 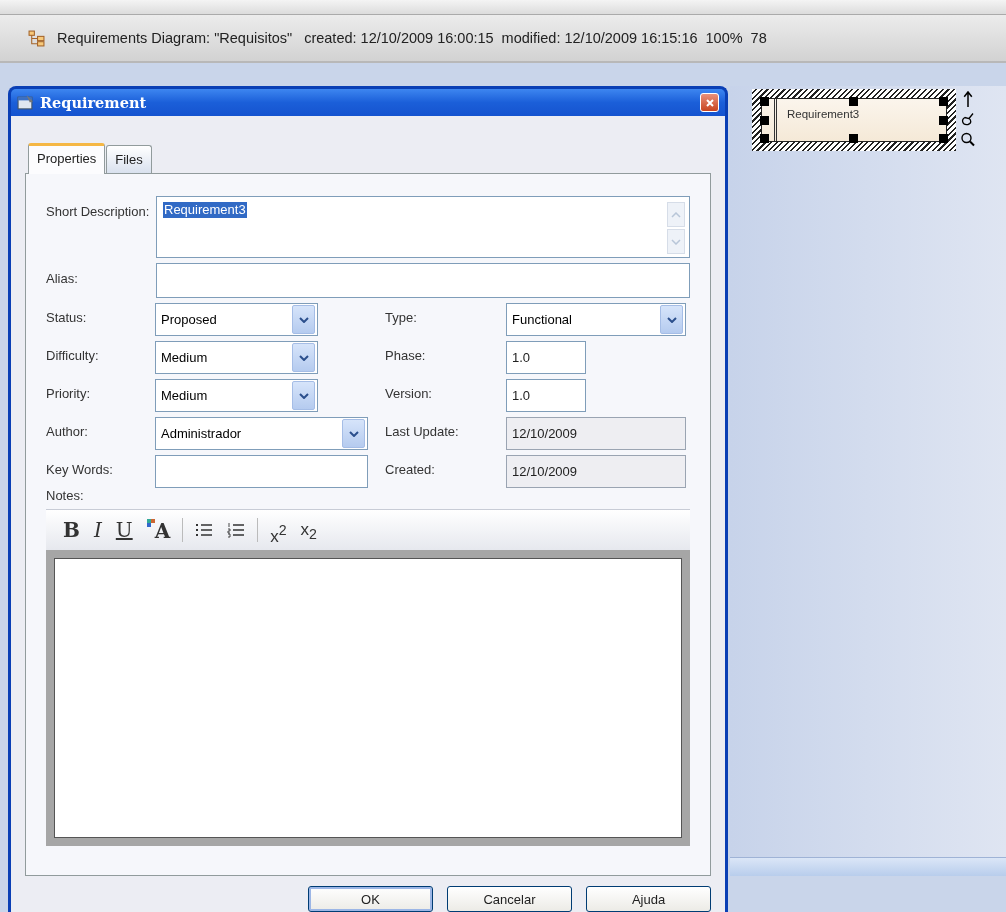 I want to click on dropdown: Functional, so click(x=596, y=319).